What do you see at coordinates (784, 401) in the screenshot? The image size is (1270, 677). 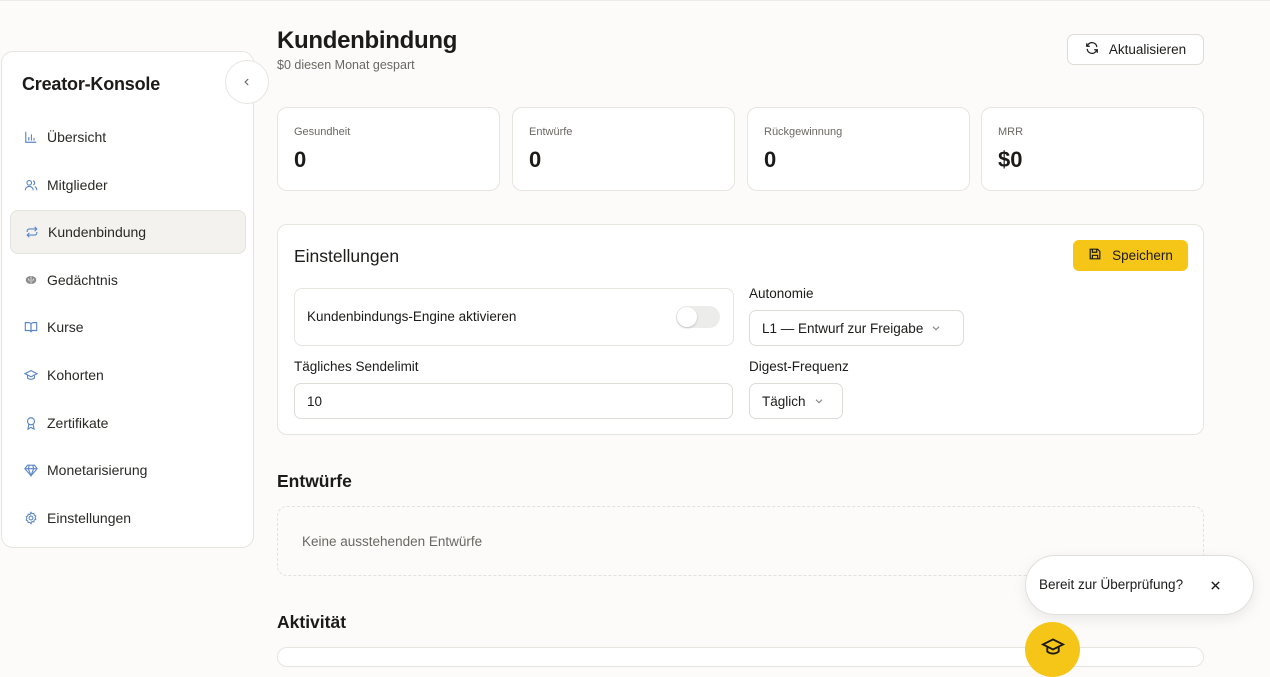 I see `digest-frequency-value: Täglich` at bounding box center [784, 401].